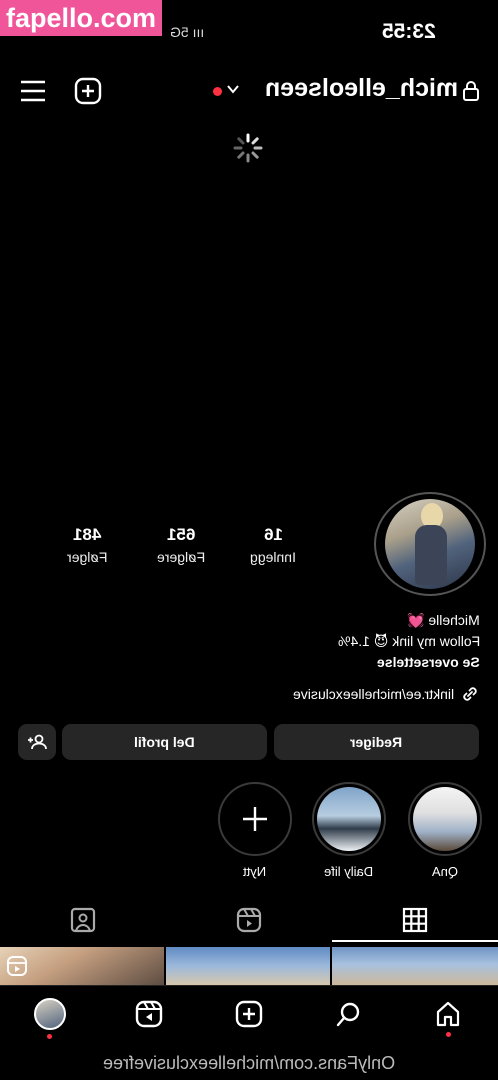 This screenshot has height=1080, width=498. Describe the element at coordinates (233, 89) in the screenshot. I see `chevron-down-icon` at that location.